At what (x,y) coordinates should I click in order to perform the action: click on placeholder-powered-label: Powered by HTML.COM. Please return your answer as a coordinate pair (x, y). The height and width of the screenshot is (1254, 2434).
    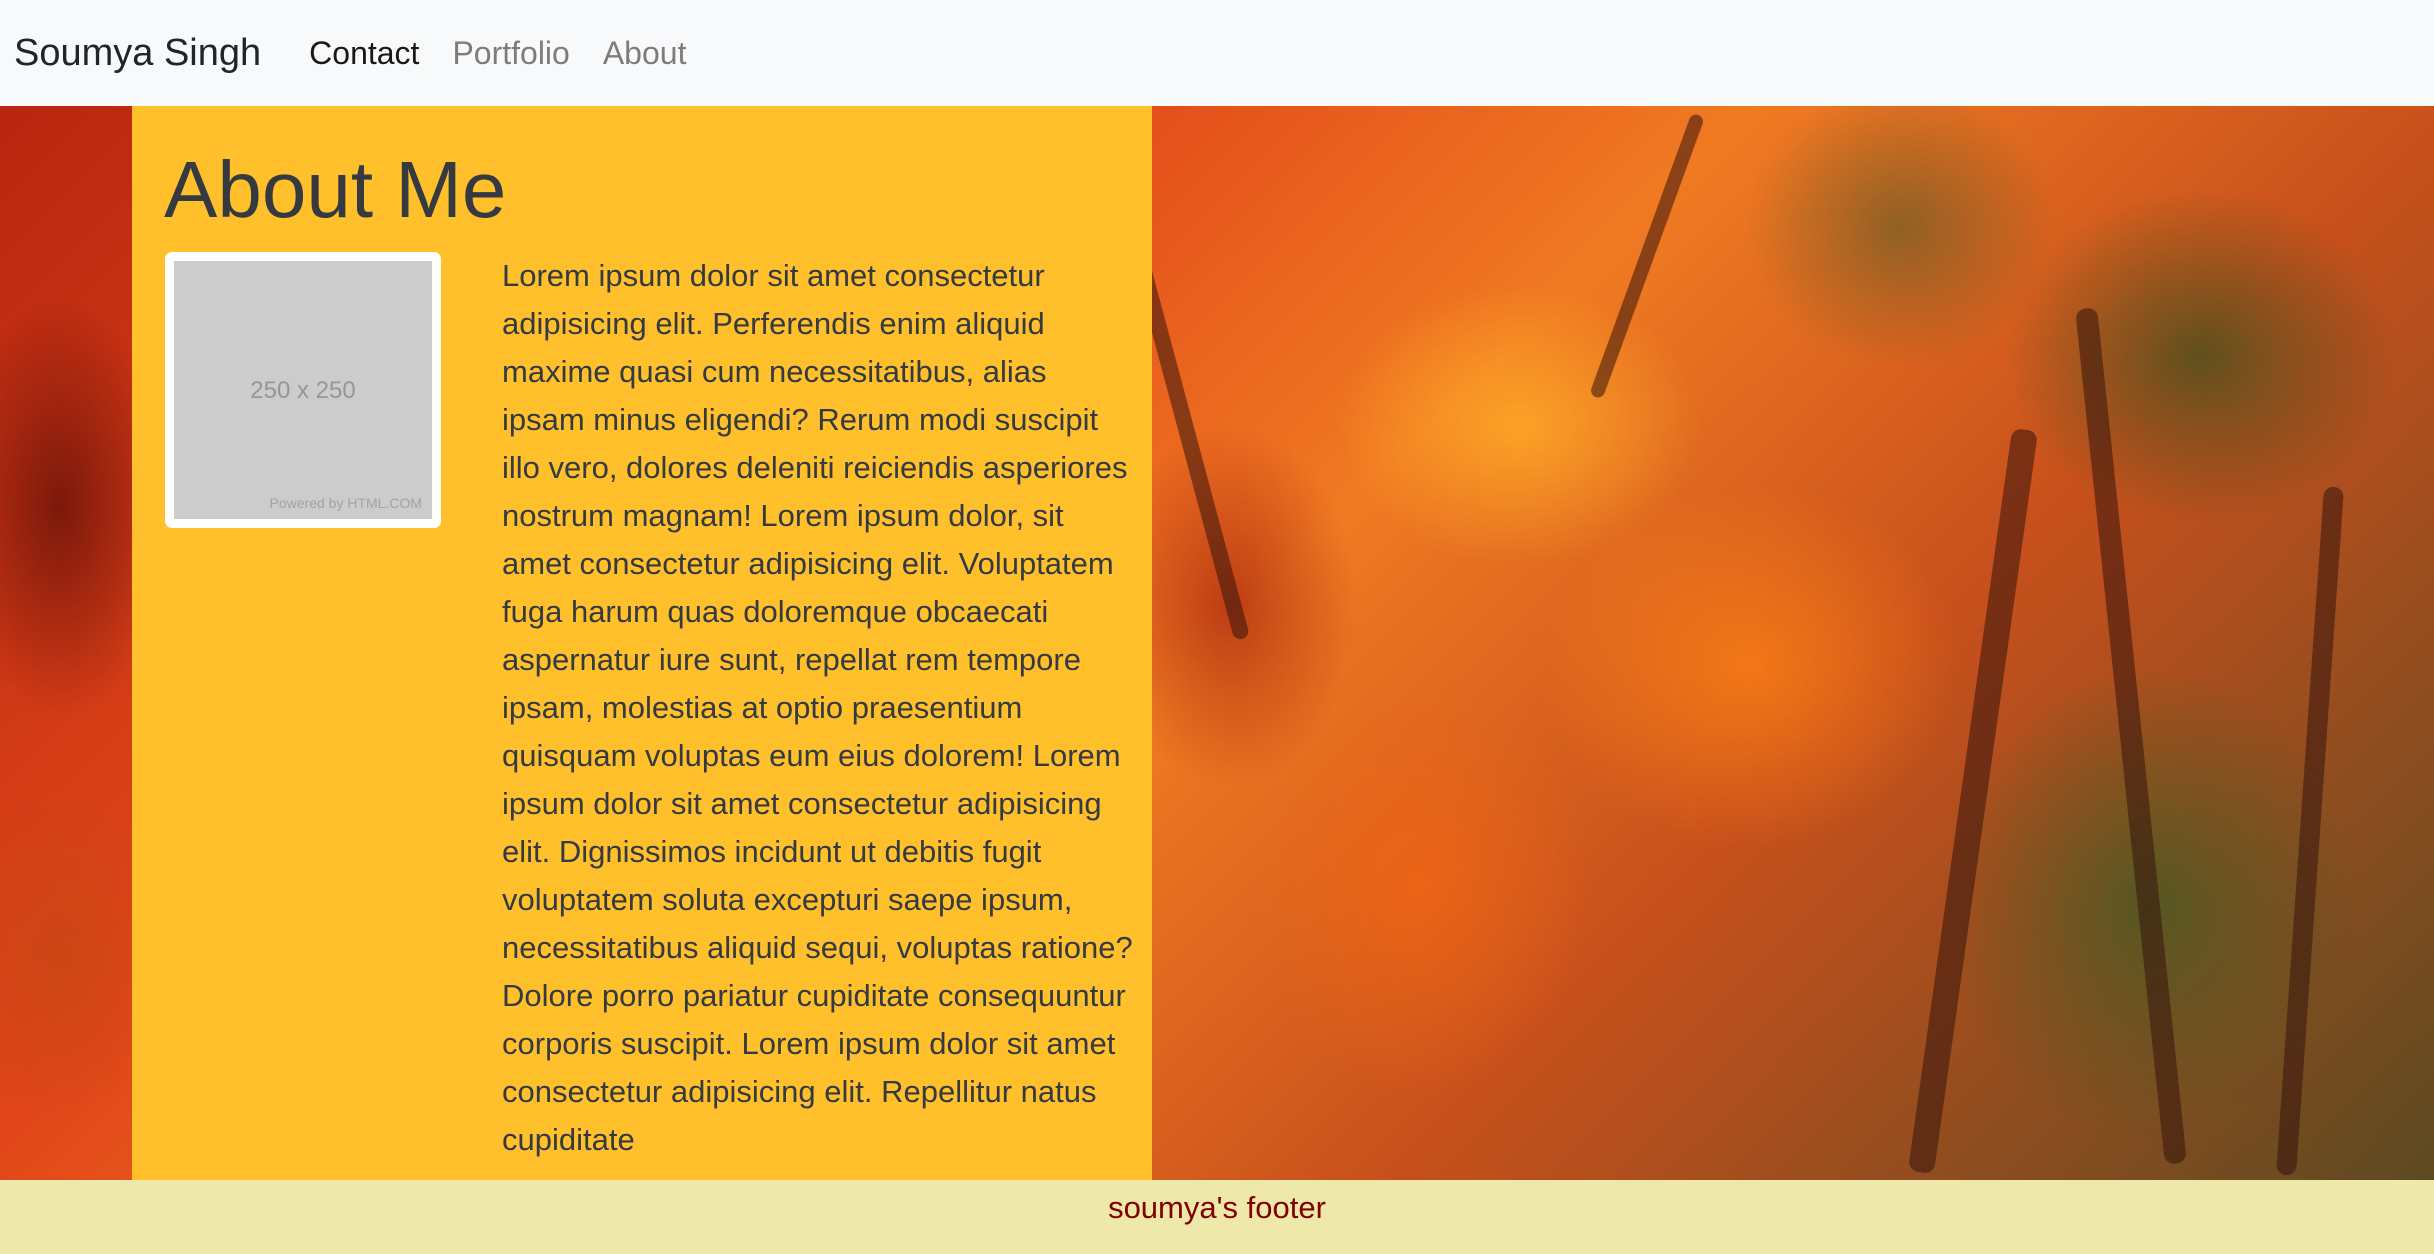
    Looking at the image, I should click on (345, 503).